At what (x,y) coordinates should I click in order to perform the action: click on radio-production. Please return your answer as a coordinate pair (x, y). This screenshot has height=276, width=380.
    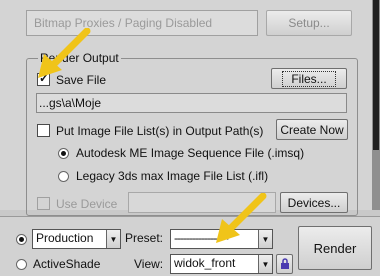
    Looking at the image, I should click on (21, 239).